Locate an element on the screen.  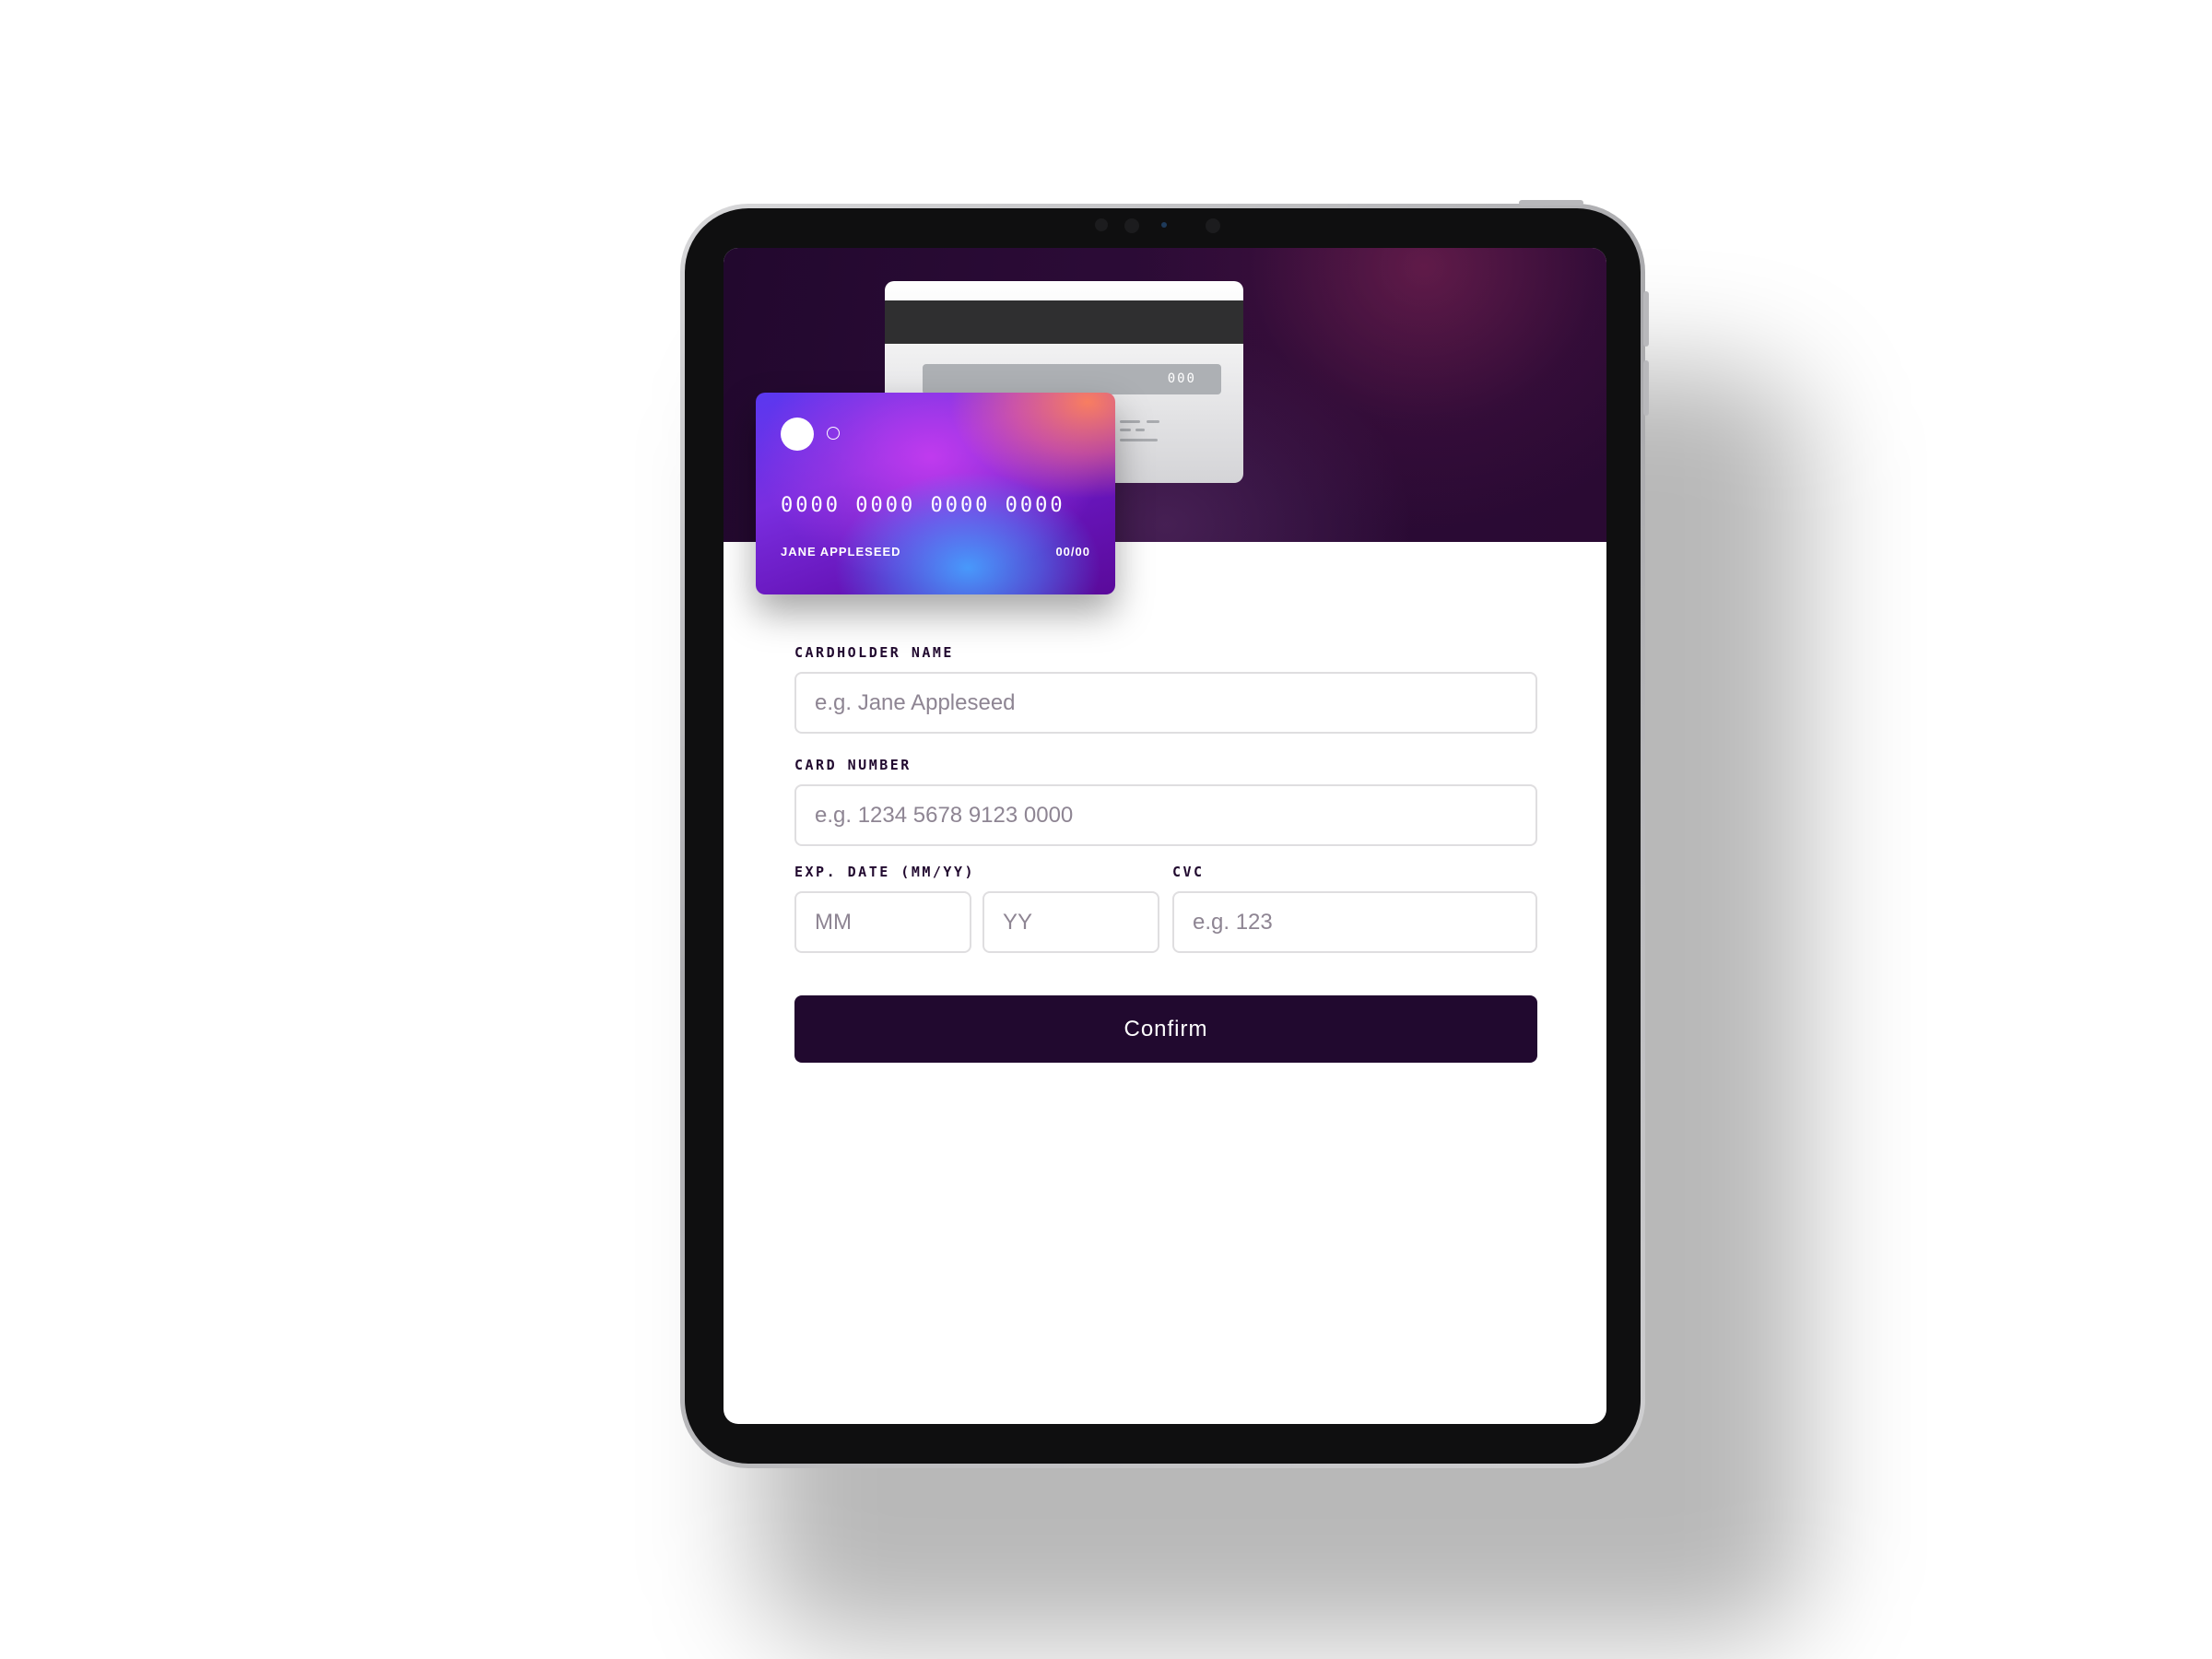
card-front: 0000 0000 0000 0000 JANE APPLESEED 00/00 is located at coordinates (935, 493).